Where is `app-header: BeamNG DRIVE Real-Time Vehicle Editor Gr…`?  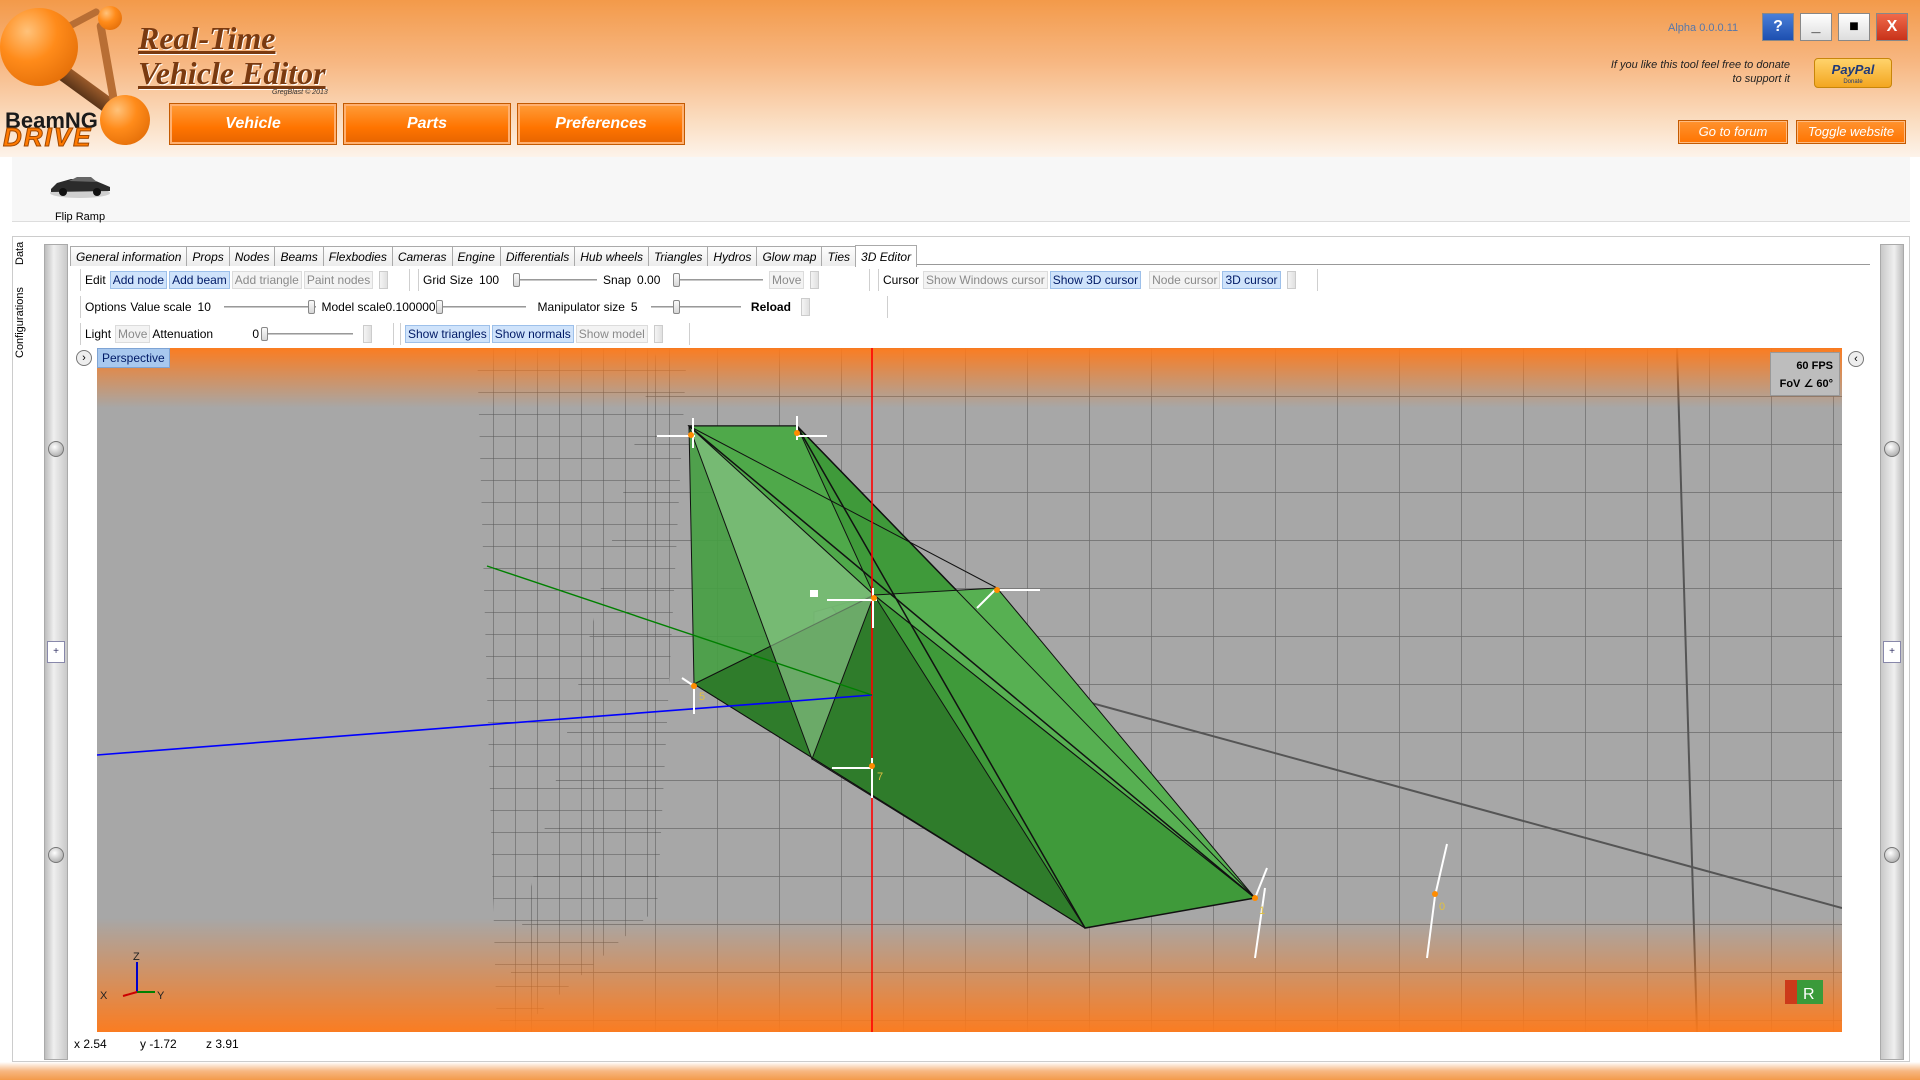 app-header: BeamNG DRIVE Real-Time Vehicle Editor Gr… is located at coordinates (960, 78).